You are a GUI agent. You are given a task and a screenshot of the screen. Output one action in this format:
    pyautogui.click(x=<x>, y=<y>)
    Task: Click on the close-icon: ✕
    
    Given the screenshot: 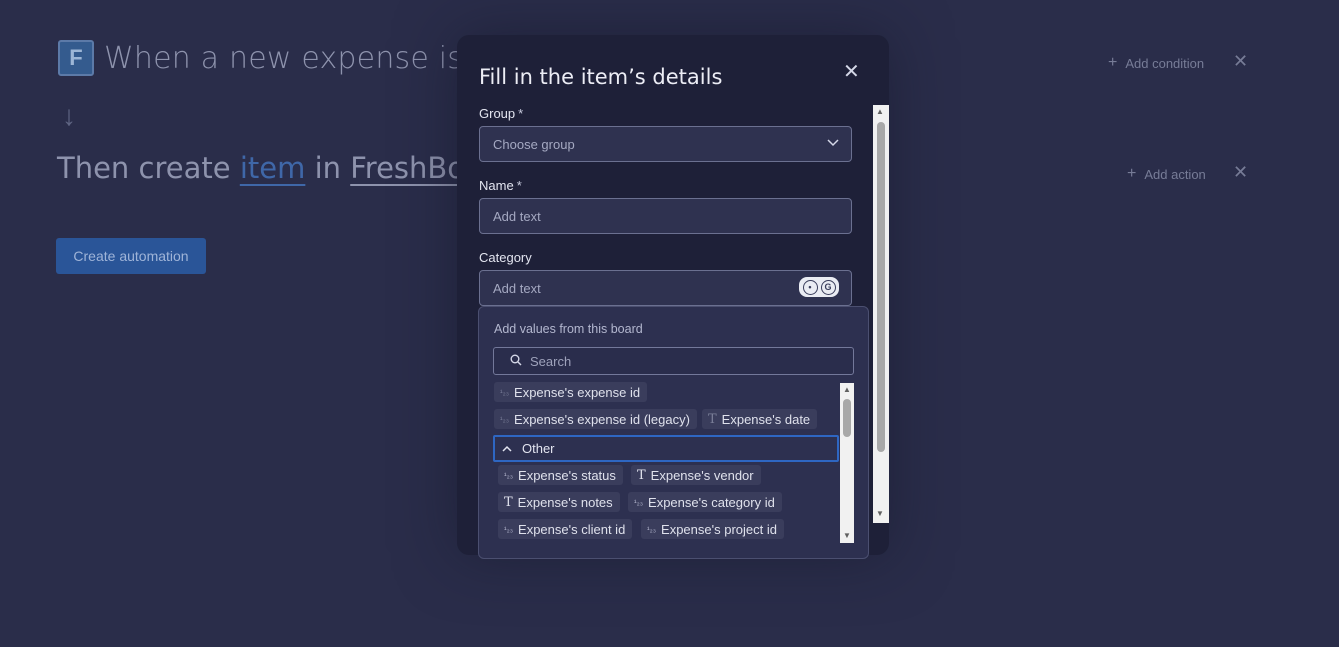 What is the action you would take?
    pyautogui.click(x=851, y=71)
    